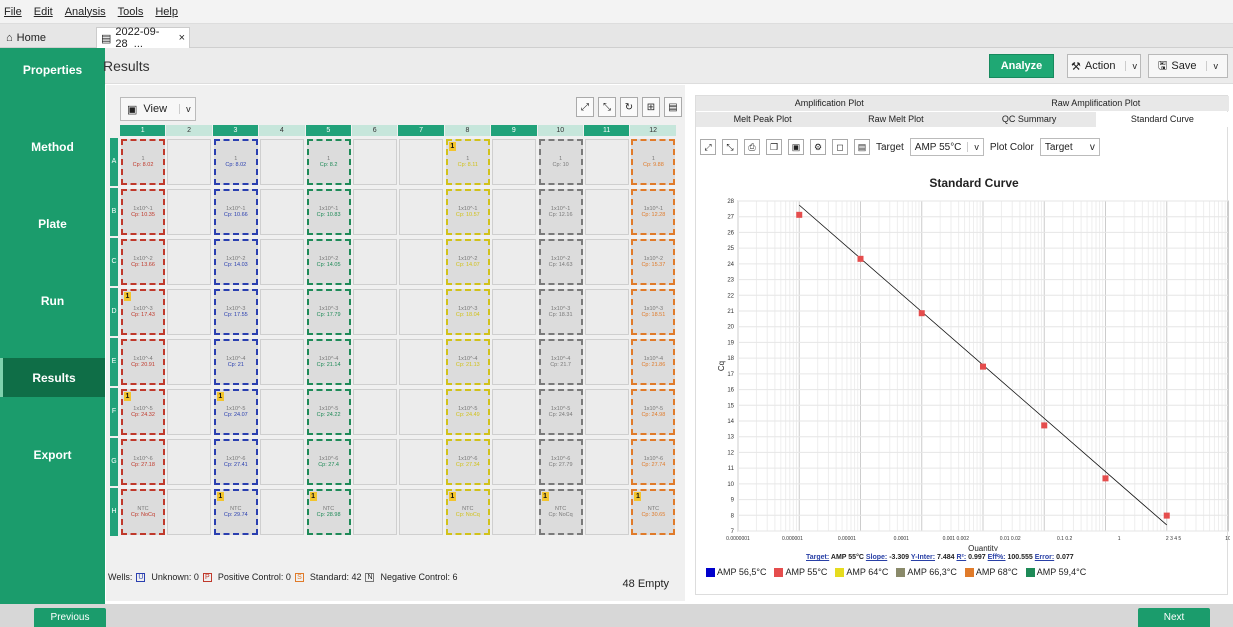 The height and width of the screenshot is (627, 1233). I want to click on action-button: ⚒ Action v, so click(1104, 66).